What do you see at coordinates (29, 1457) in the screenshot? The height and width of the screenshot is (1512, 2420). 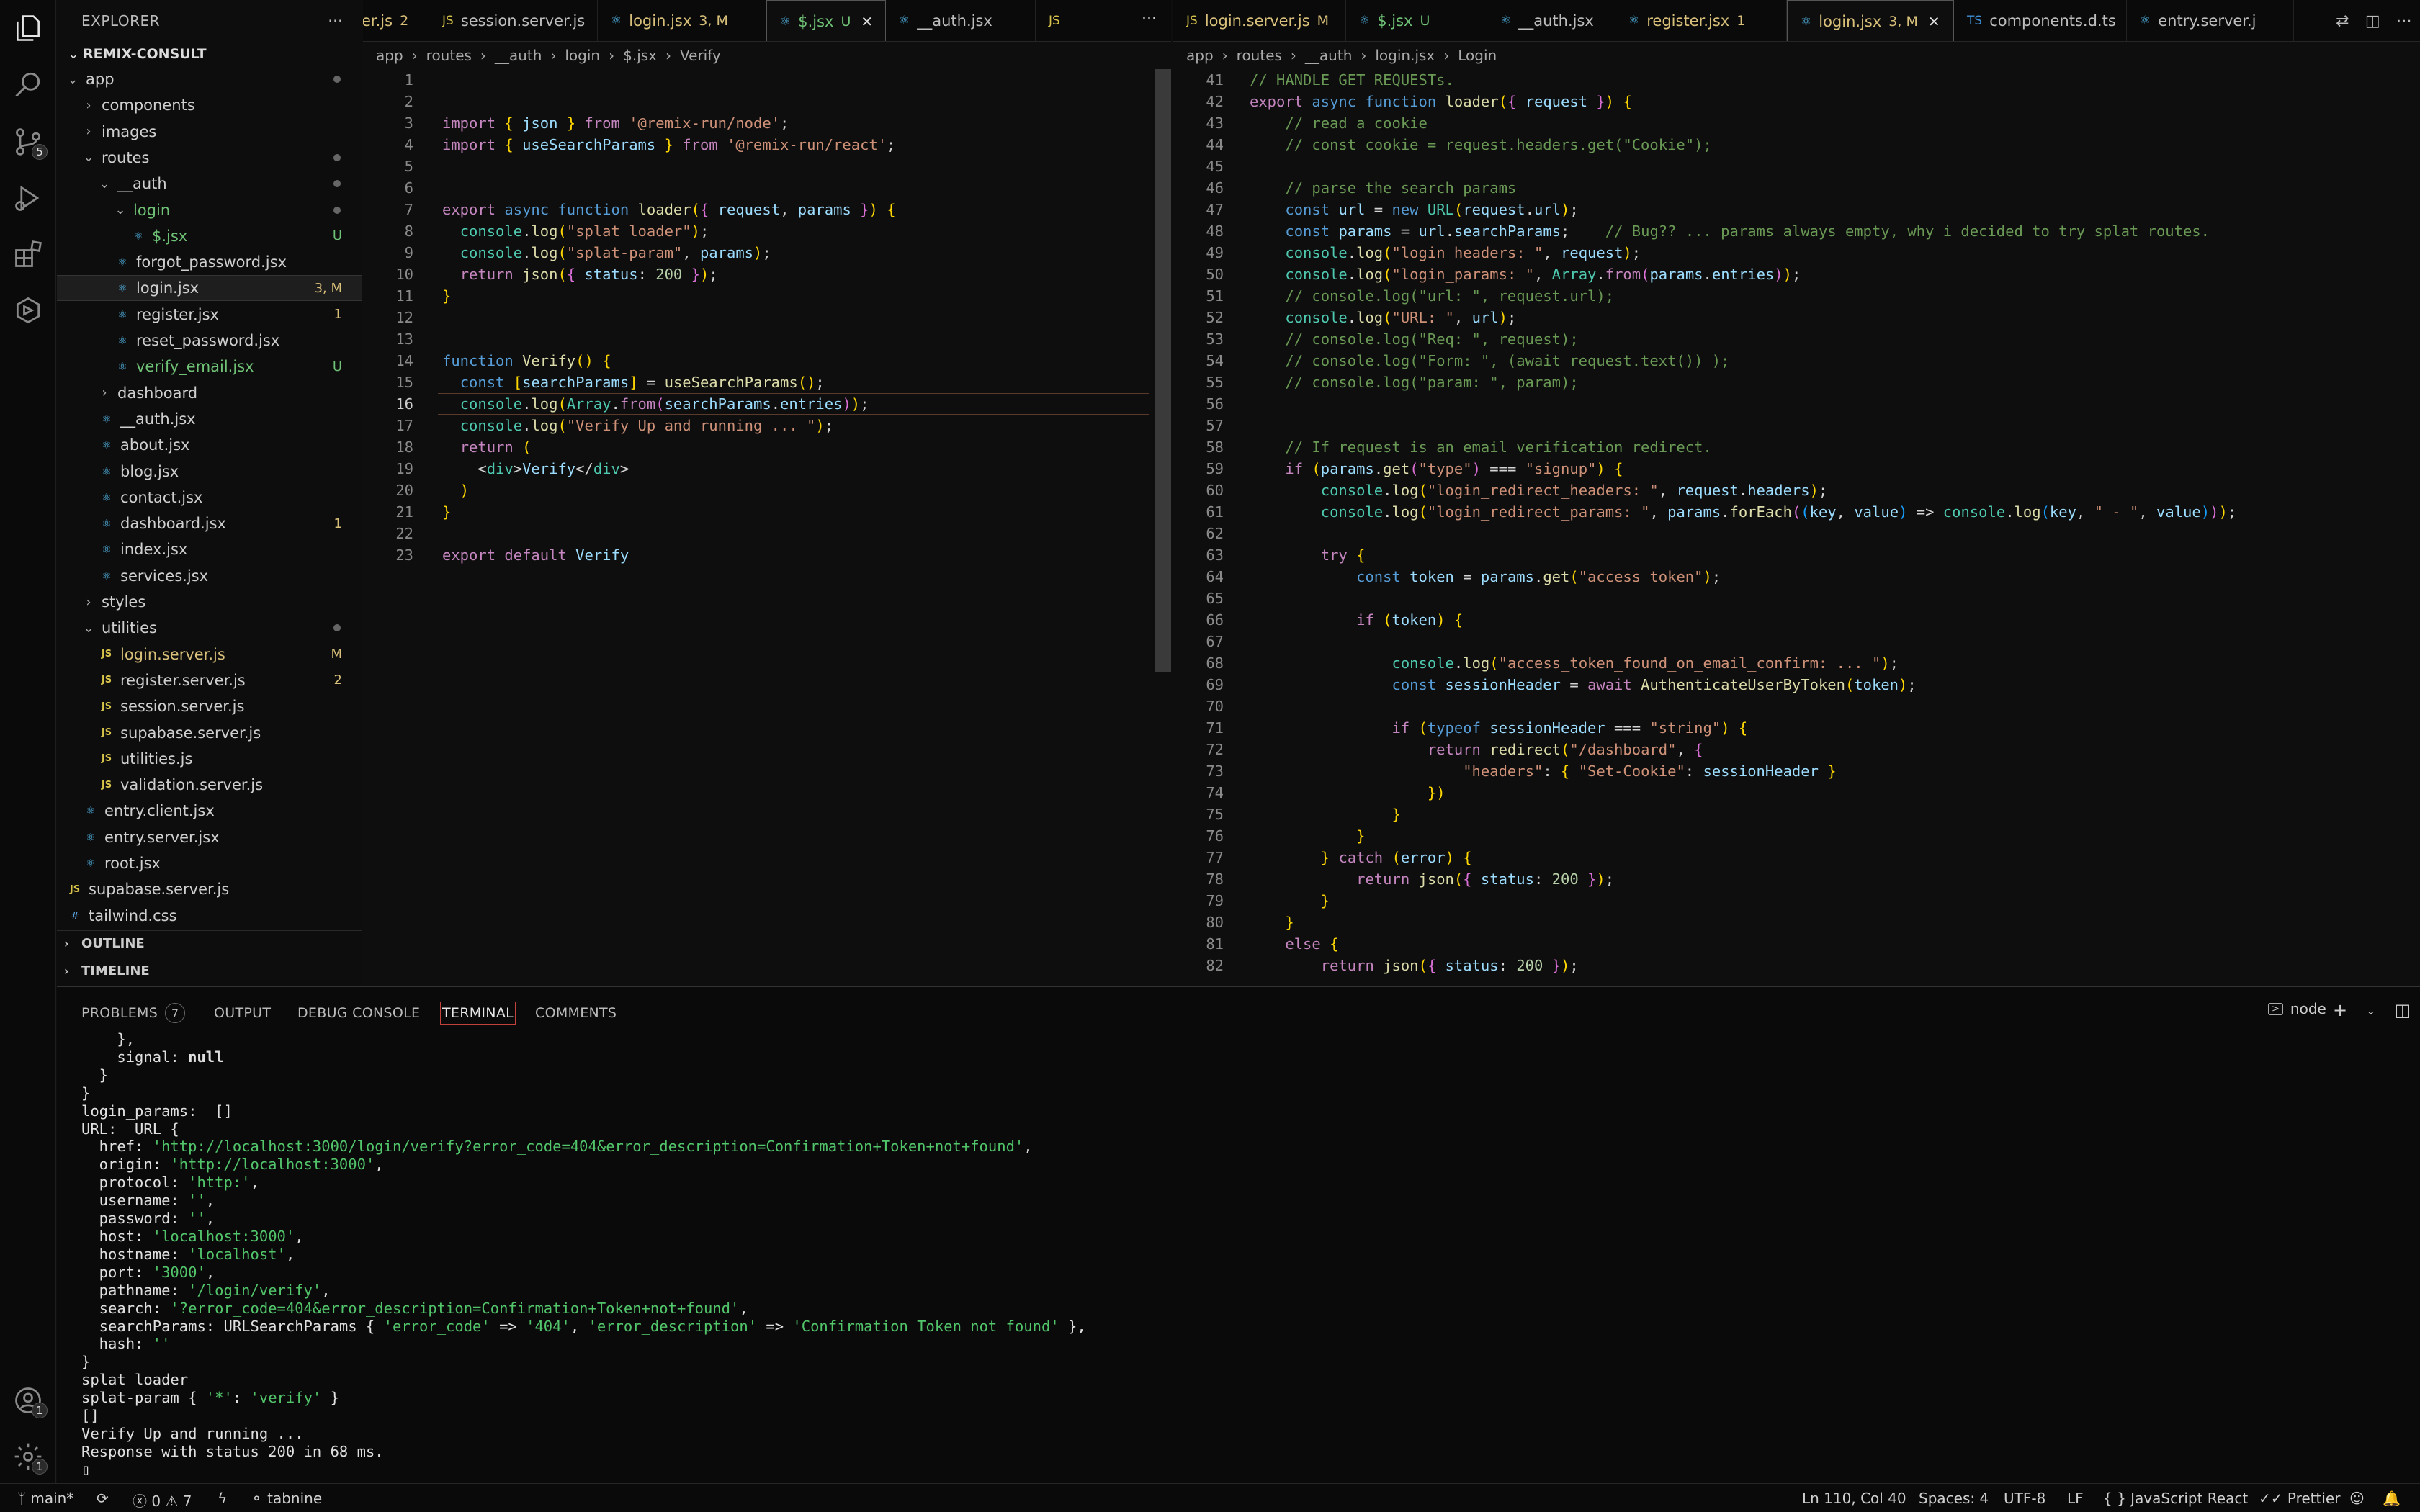 I see `settings-gear-icon: 1` at bounding box center [29, 1457].